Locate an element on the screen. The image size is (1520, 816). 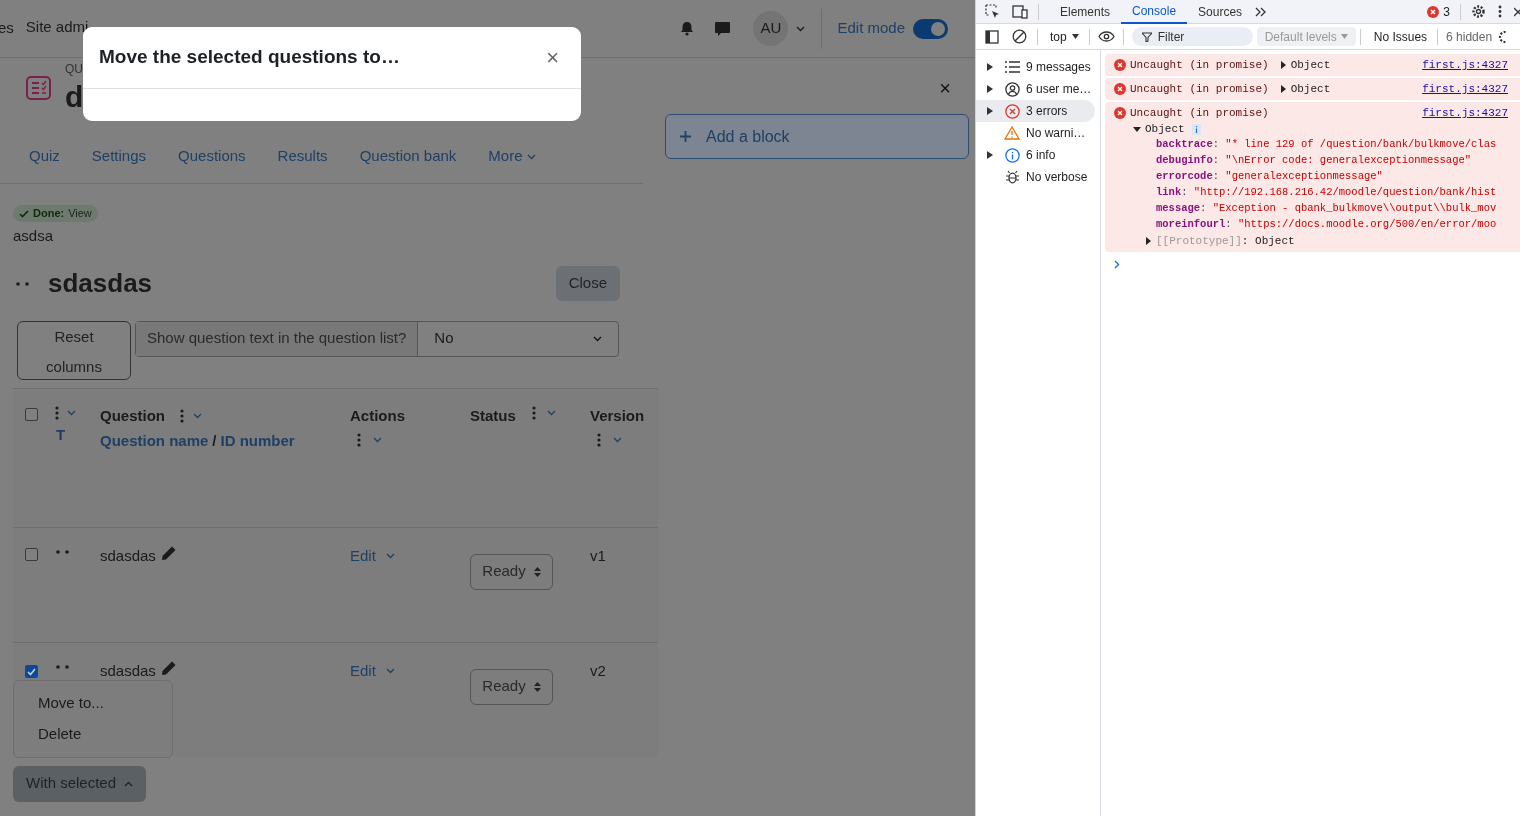
page-kicker: QU is located at coordinates (74, 69).